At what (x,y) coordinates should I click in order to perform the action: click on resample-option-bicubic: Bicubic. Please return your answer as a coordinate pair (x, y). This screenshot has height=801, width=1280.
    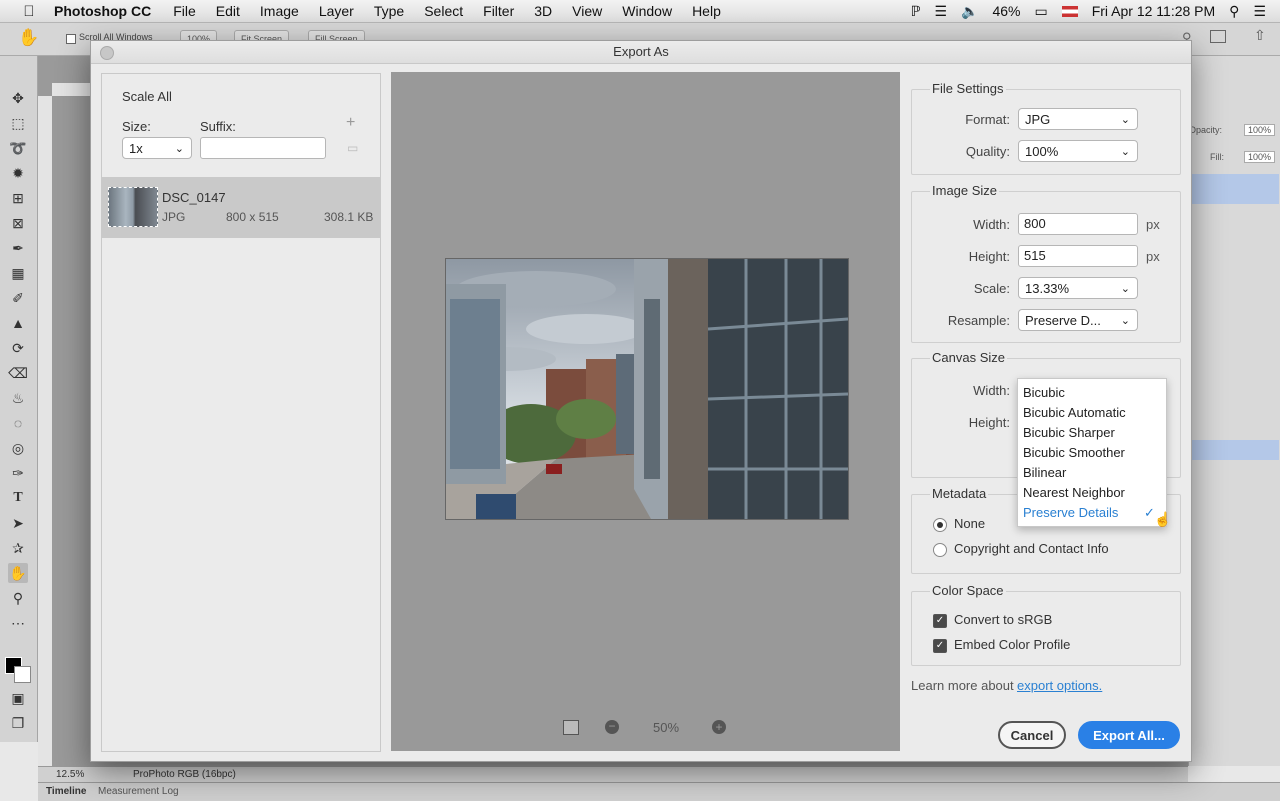
    Looking at the image, I should click on (1044, 392).